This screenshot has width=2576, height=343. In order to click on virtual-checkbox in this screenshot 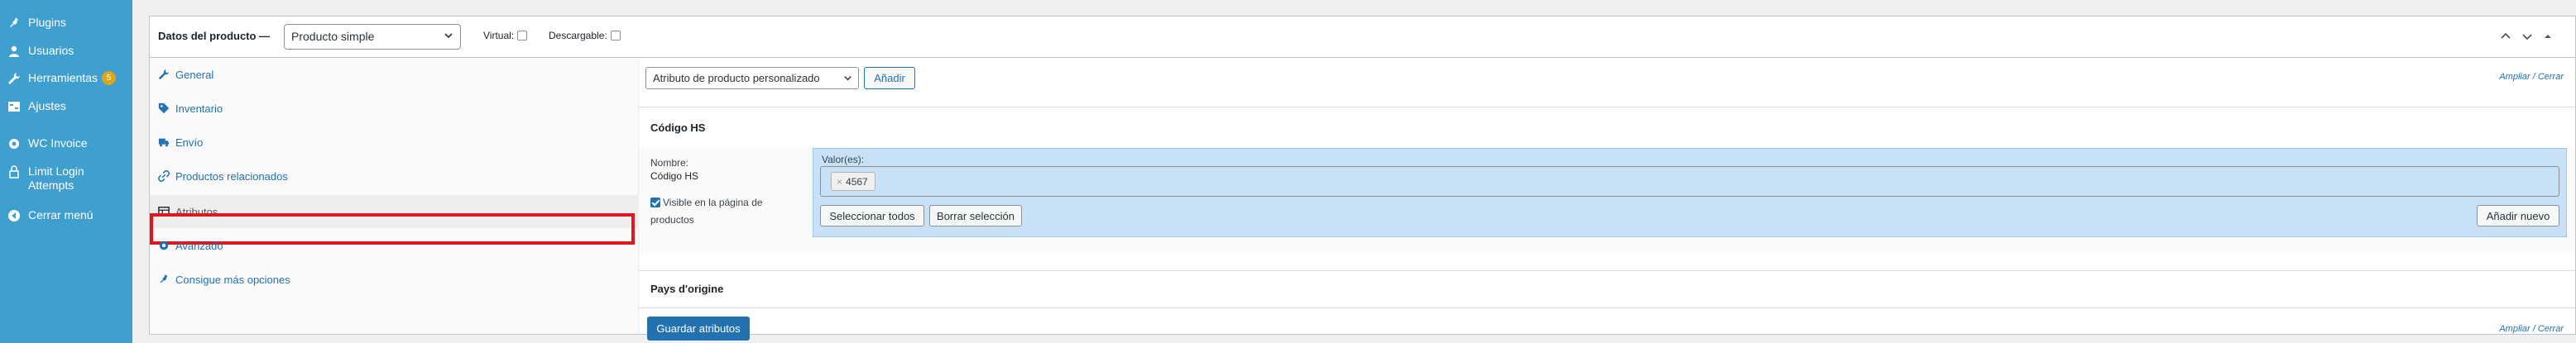, I will do `click(522, 35)`.